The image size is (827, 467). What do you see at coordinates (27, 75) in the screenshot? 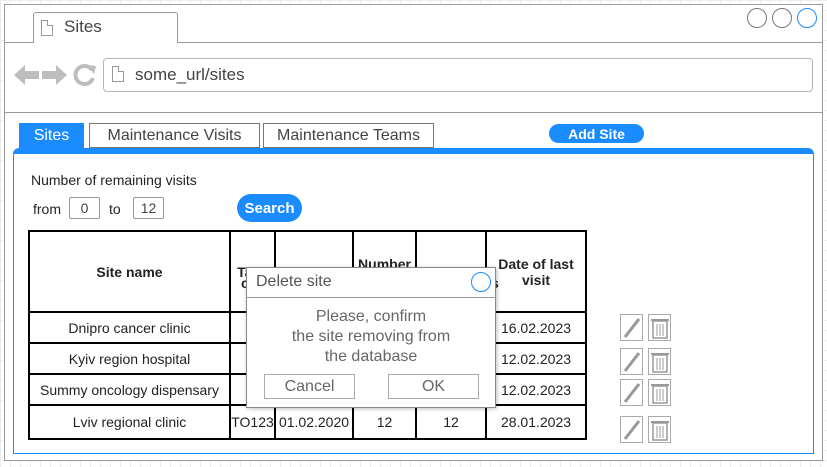
I see `back-arrow-icon` at bounding box center [27, 75].